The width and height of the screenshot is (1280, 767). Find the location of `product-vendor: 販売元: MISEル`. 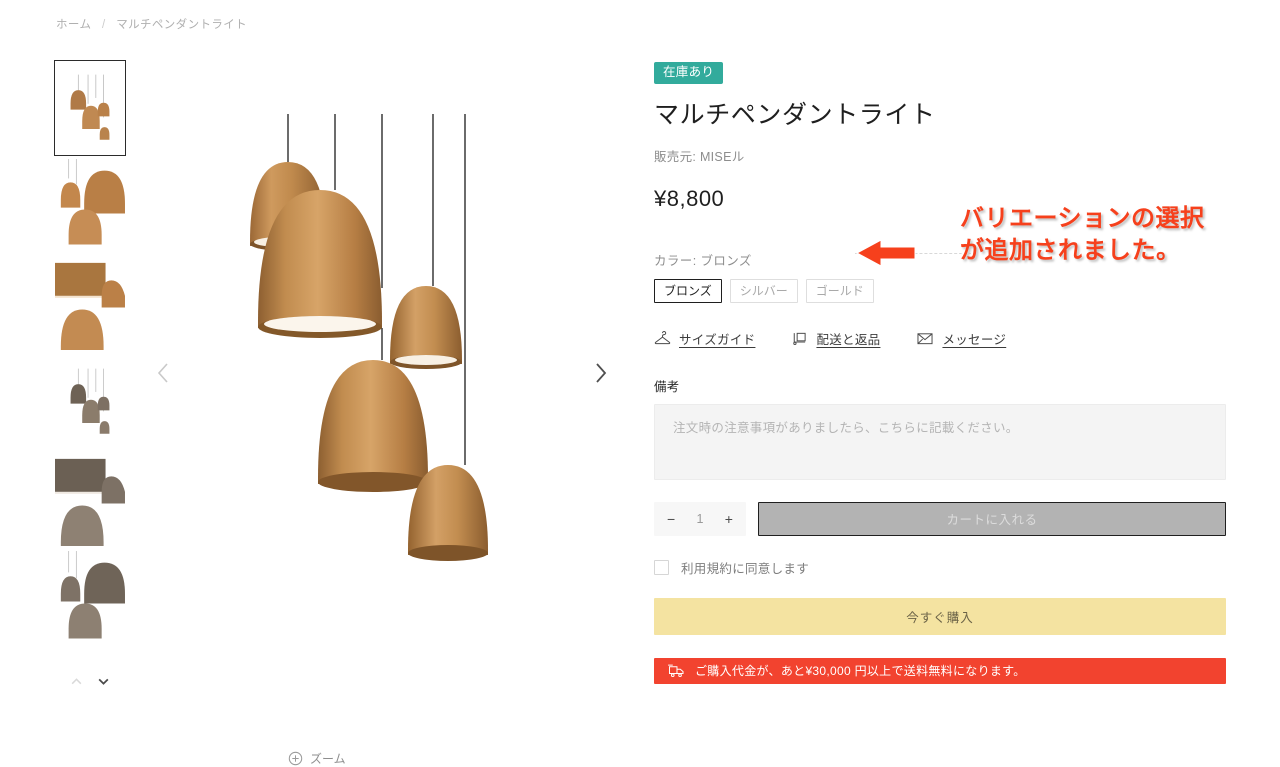

product-vendor: 販売元: MISEル is located at coordinates (699, 156).